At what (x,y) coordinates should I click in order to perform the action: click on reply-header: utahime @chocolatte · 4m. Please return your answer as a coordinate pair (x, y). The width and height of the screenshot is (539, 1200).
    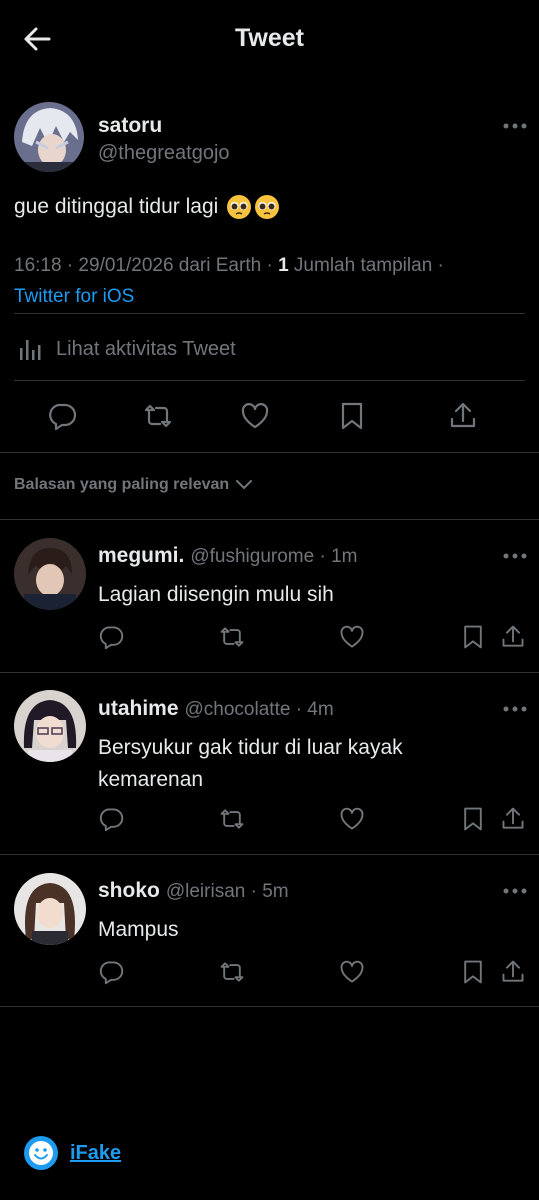
    Looking at the image, I should click on (216, 709).